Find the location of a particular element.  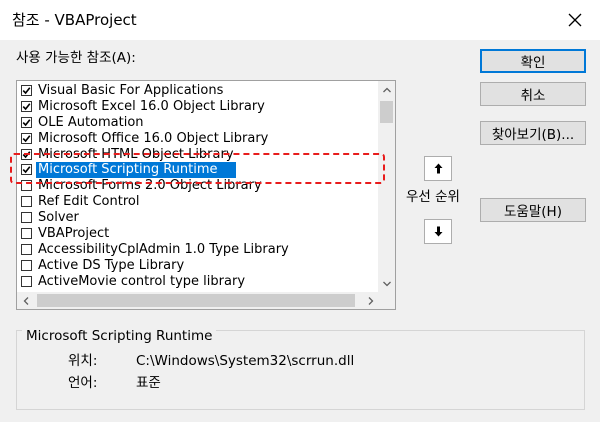

chevron-down-icon is located at coordinates (386, 283).